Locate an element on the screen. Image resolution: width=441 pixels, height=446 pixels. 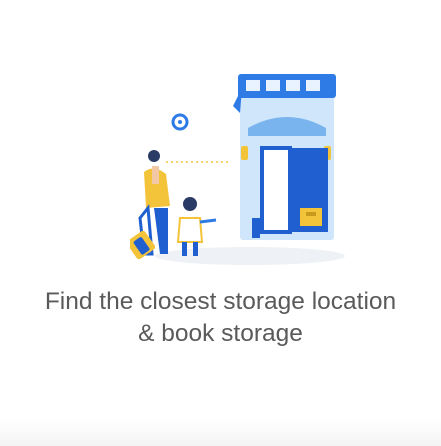
storefront is located at coordinates (287, 157).